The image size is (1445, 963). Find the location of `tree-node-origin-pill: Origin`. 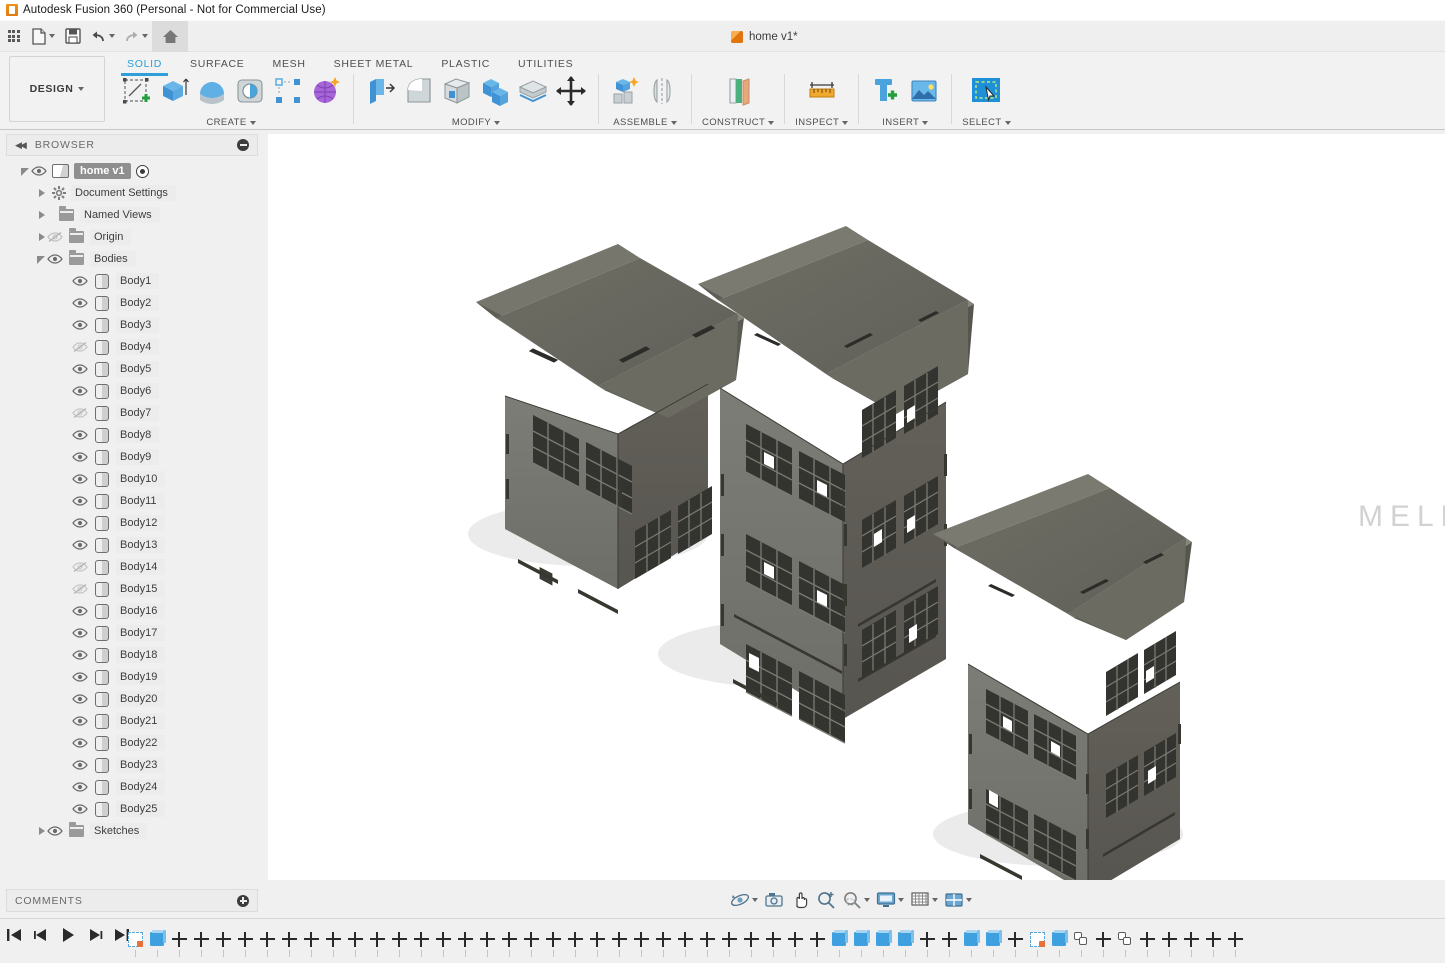

tree-node-origin-pill: Origin is located at coordinates (111, 237).